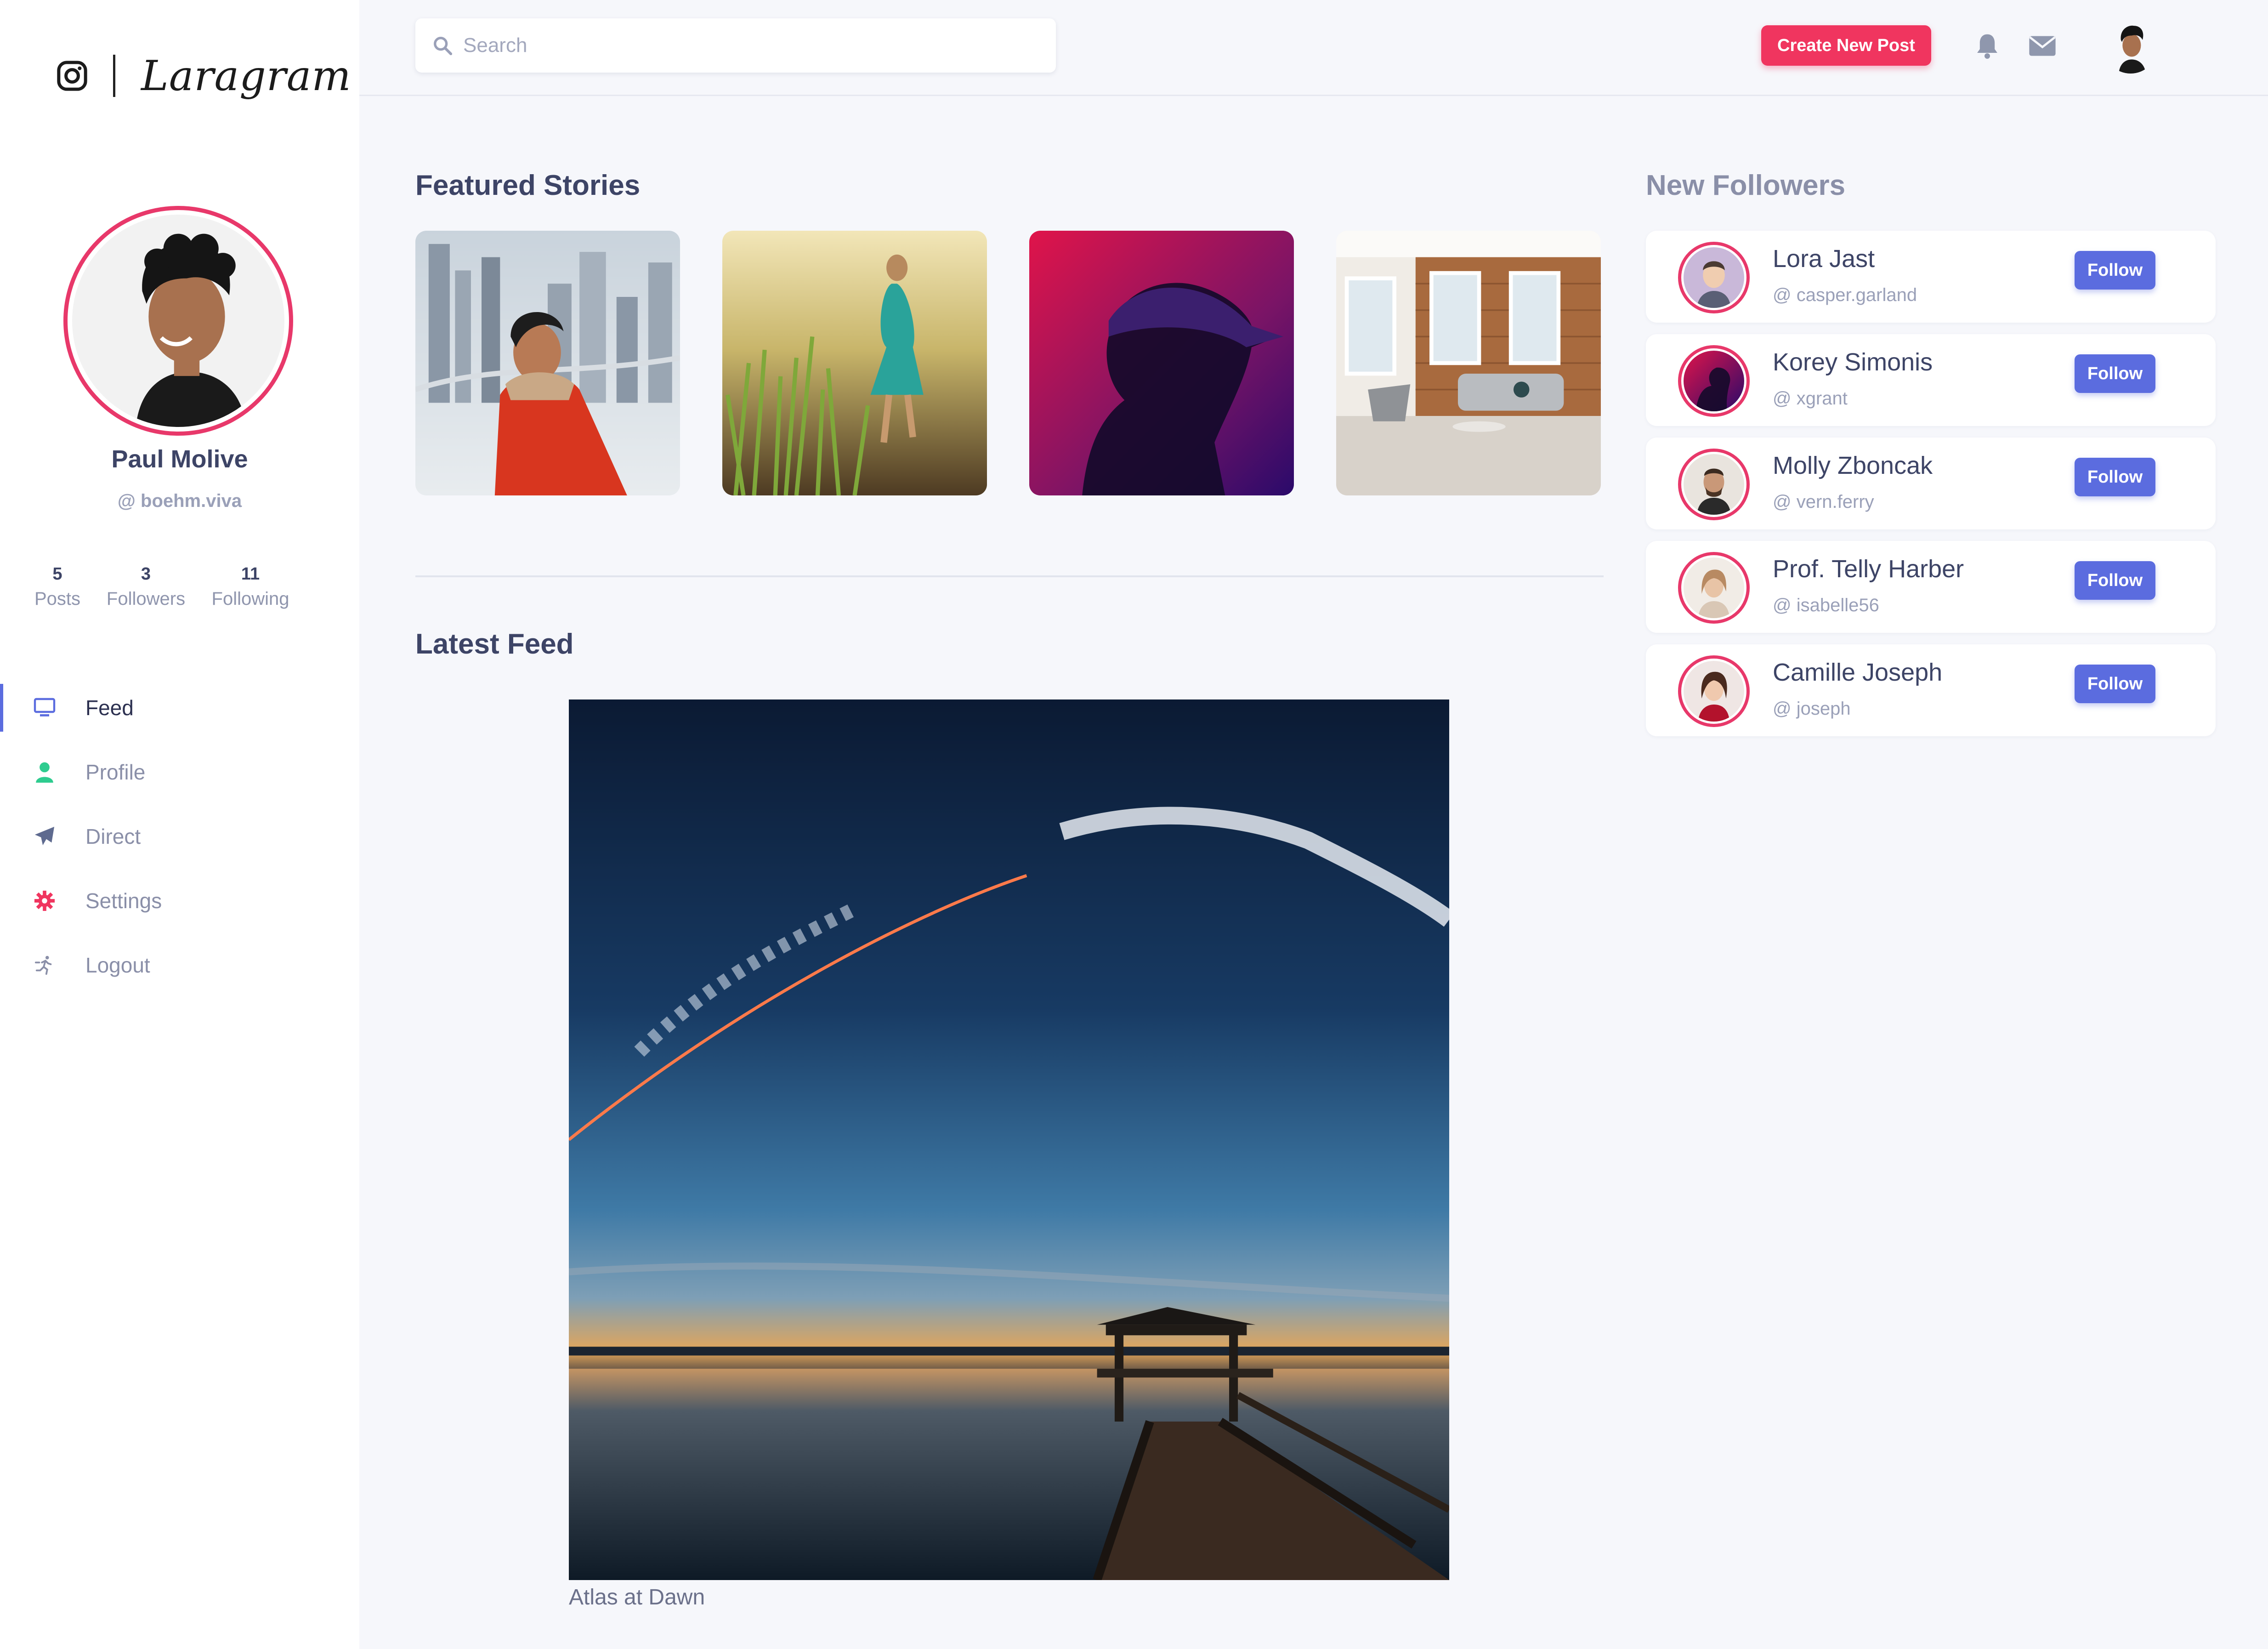  Describe the element at coordinates (180, 501) in the screenshot. I see `profile-handle: @ boehm.viva` at that location.